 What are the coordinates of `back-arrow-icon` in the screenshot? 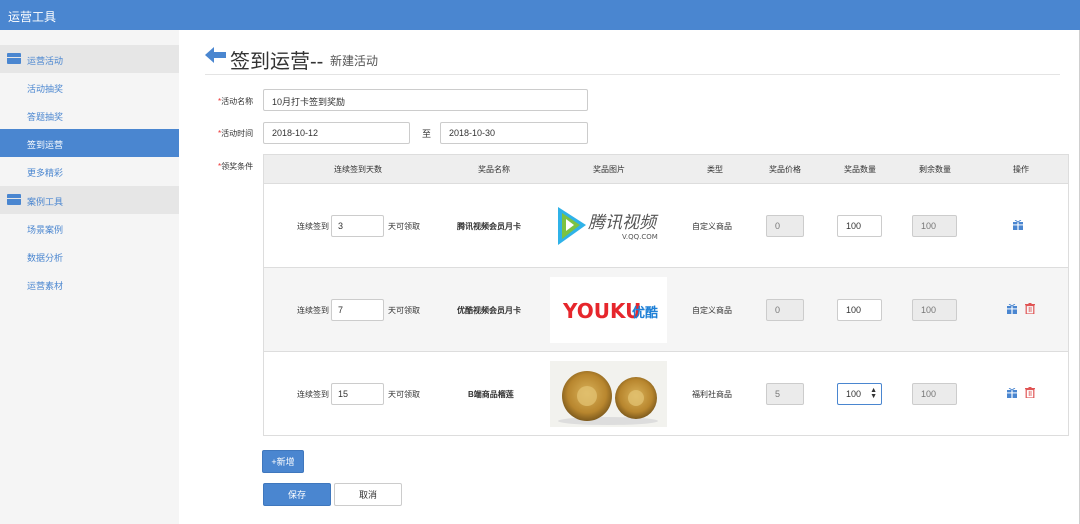 It's located at (216, 55).